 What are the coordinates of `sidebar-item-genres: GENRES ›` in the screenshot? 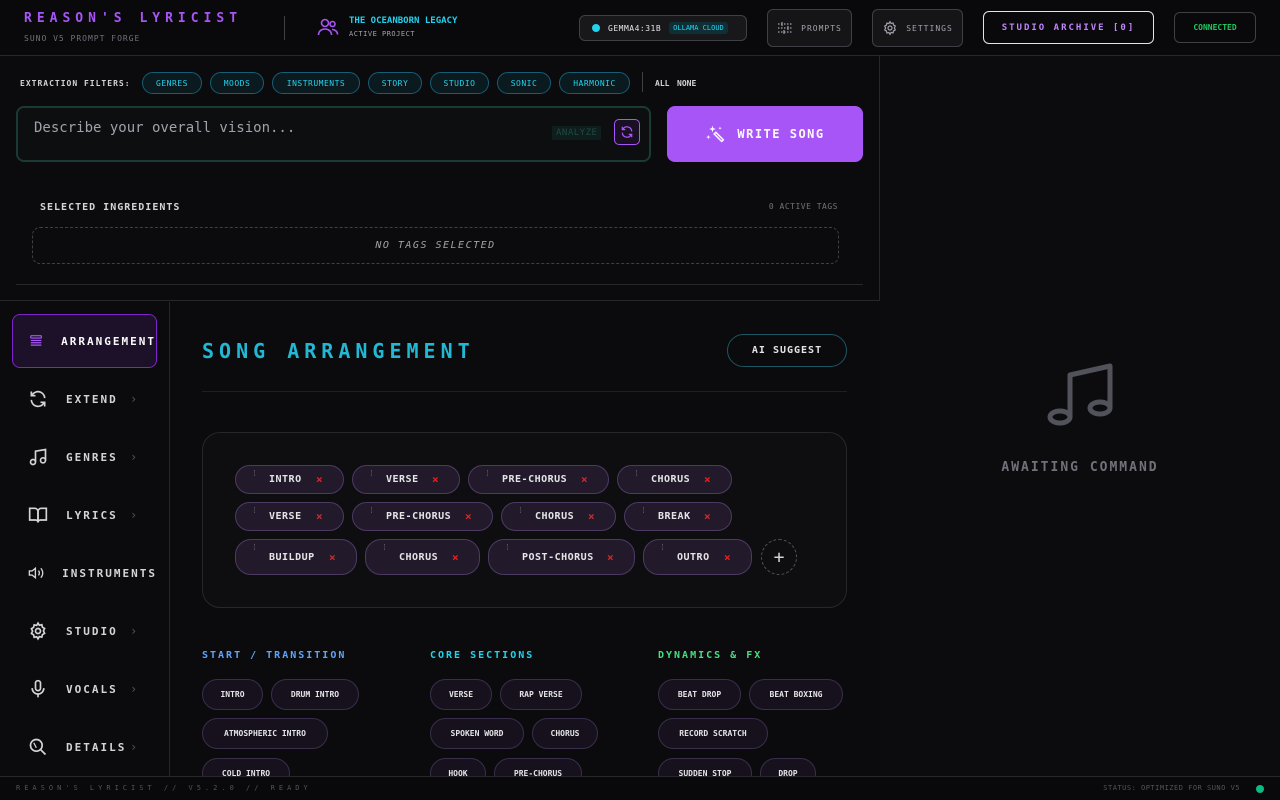 It's located at (84, 457).